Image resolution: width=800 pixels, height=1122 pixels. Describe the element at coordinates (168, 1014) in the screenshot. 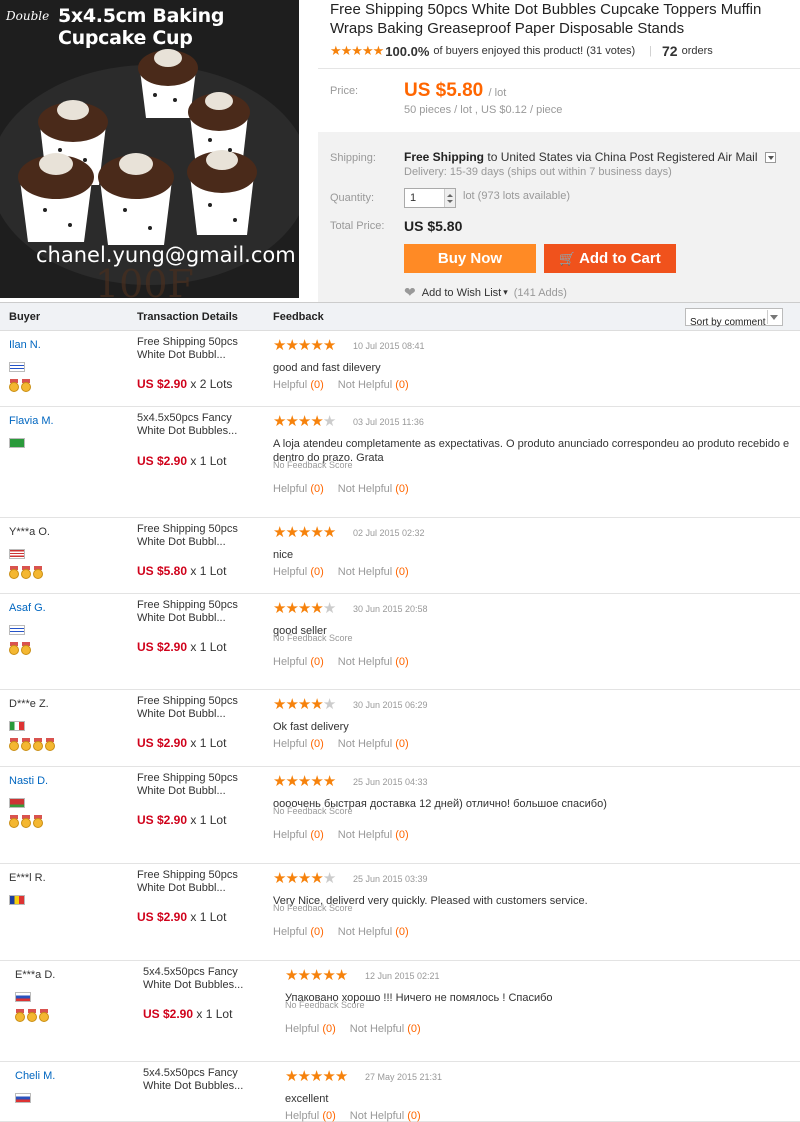

I see `transaction-price-value: US $2.90` at that location.